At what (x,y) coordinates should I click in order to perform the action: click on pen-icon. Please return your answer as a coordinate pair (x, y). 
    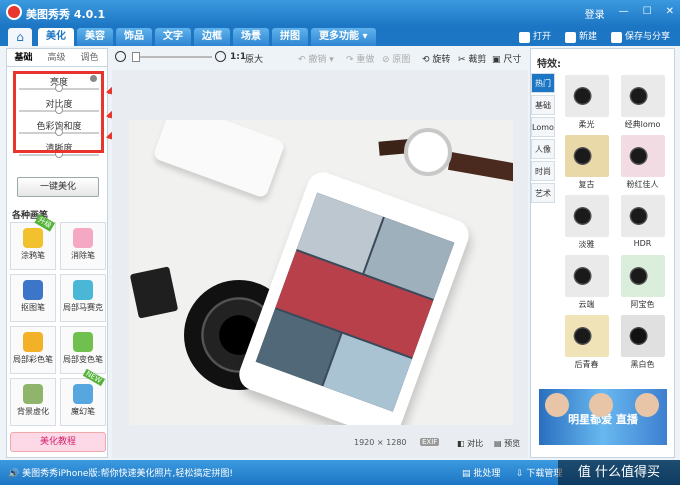
    Looking at the image, I should click on (33, 290).